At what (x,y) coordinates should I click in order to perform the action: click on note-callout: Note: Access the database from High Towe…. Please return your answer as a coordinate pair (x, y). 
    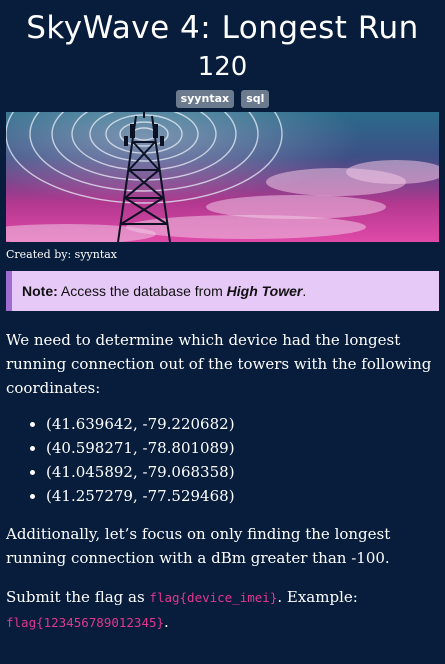
    Looking at the image, I should click on (222, 291).